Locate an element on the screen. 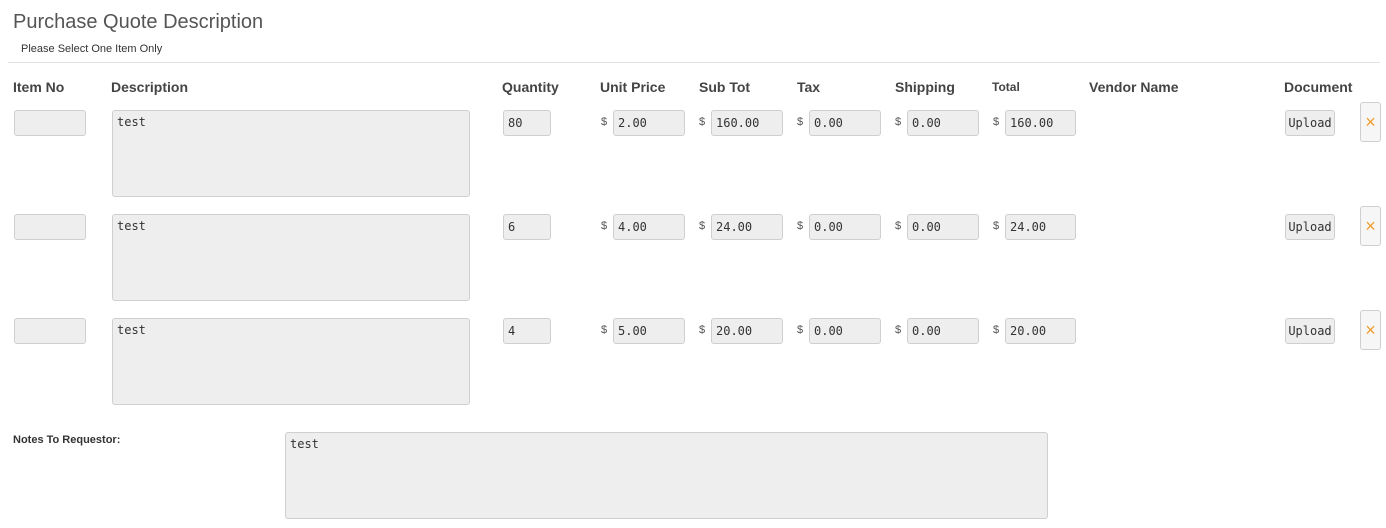 This screenshot has width=1386, height=528. quantity-input: 6 is located at coordinates (527, 227).